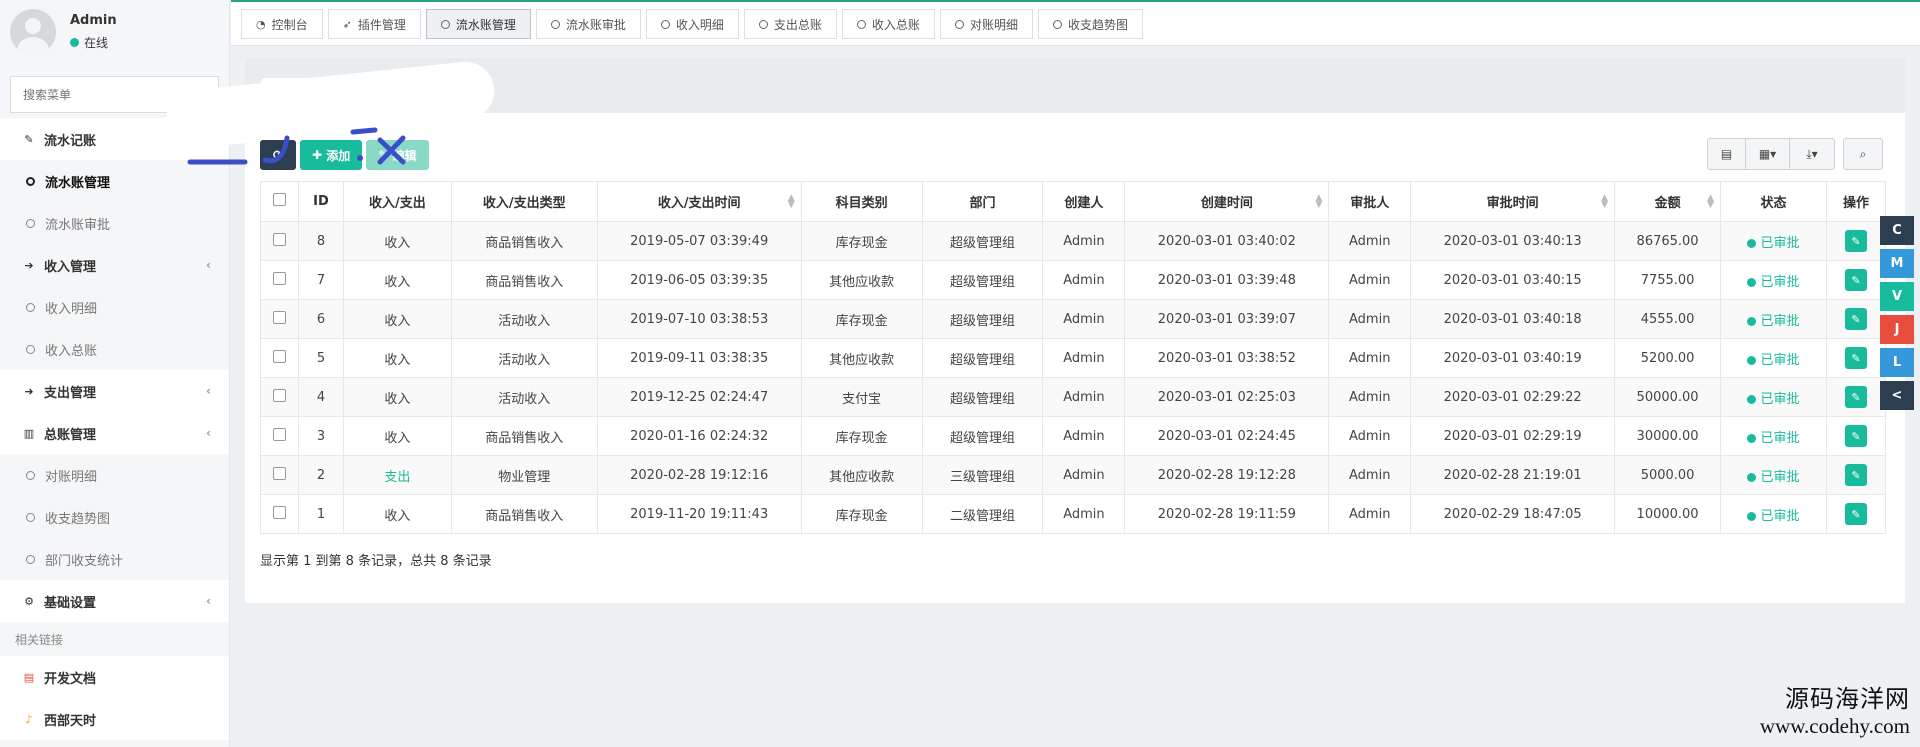 This screenshot has width=1920, height=747. Describe the element at coordinates (1727, 154) in the screenshot. I see `toggle-view-button: ▤` at that location.